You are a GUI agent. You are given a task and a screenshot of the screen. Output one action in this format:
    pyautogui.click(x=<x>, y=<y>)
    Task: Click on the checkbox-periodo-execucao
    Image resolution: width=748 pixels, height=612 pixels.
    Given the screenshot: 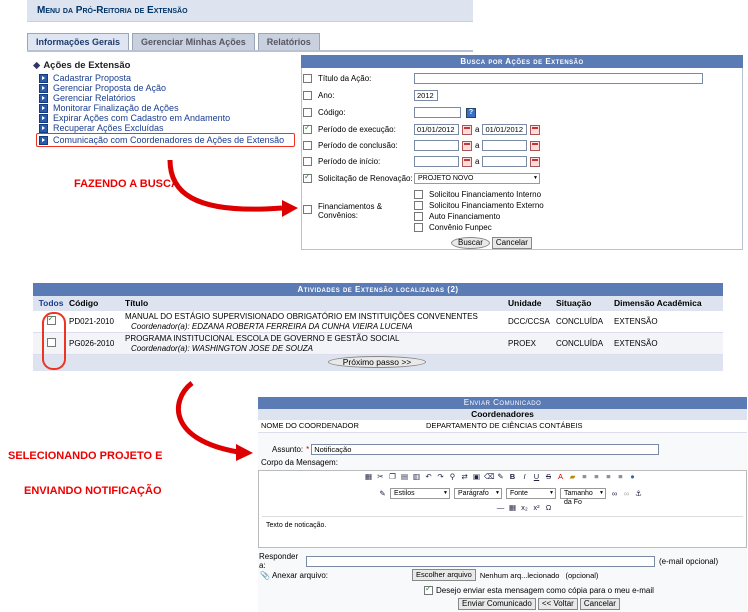 What is the action you would take?
    pyautogui.click(x=307, y=128)
    